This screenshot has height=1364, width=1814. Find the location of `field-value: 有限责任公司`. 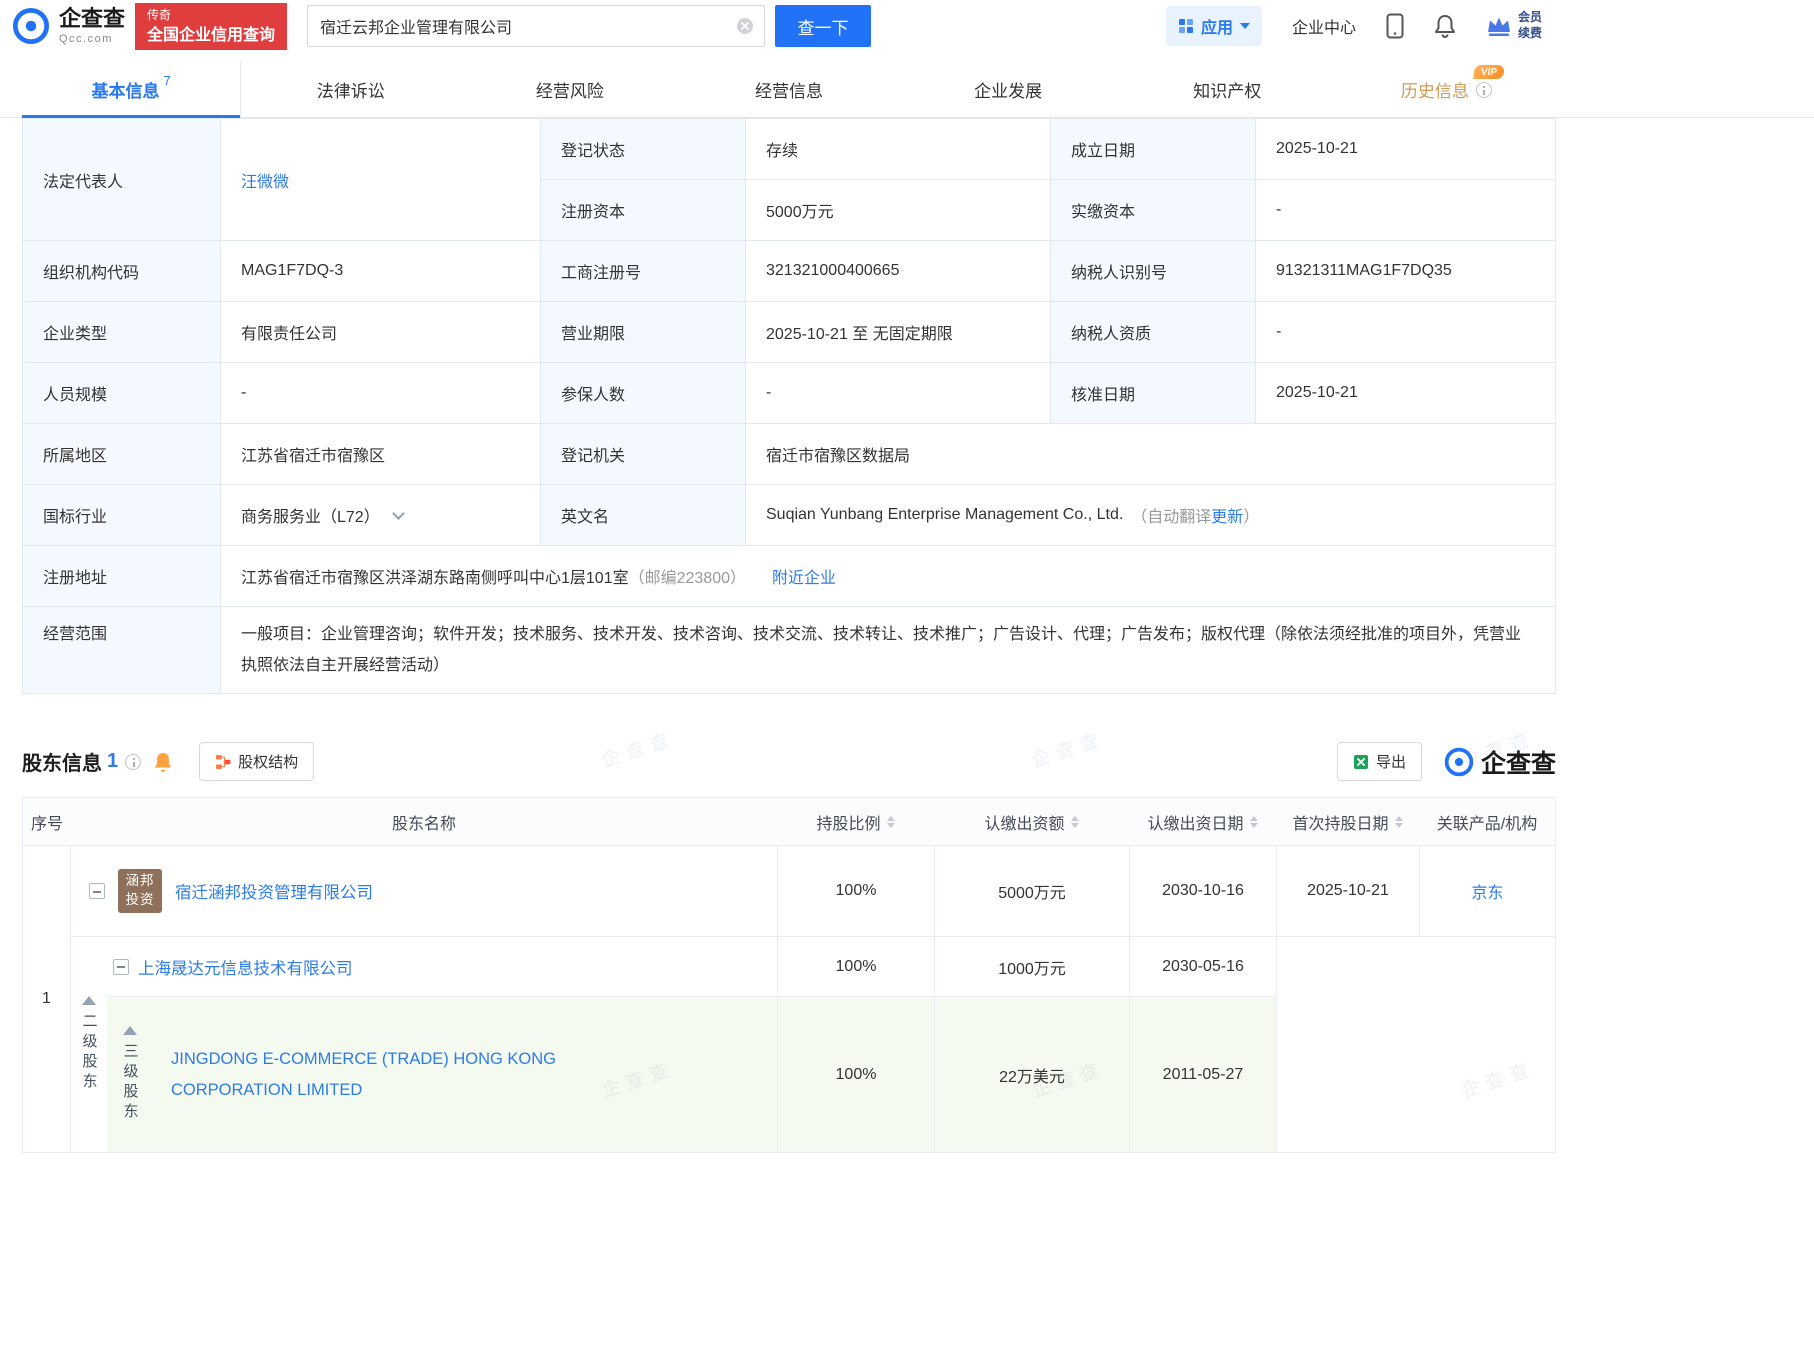

field-value: 有限责任公司 is located at coordinates (381, 332).